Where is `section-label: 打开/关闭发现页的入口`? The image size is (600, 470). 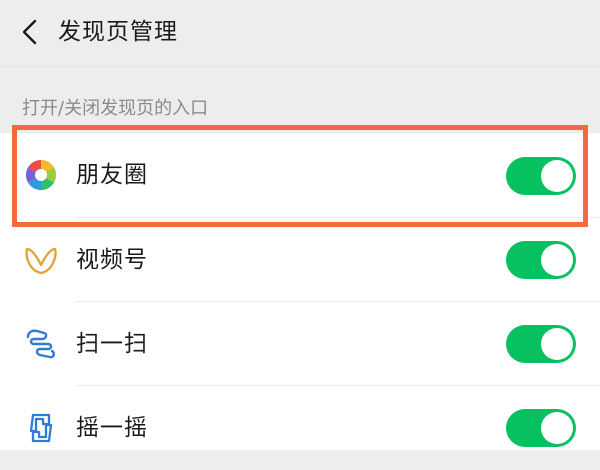 section-label: 打开/关闭发现页的入口 is located at coordinates (115, 108).